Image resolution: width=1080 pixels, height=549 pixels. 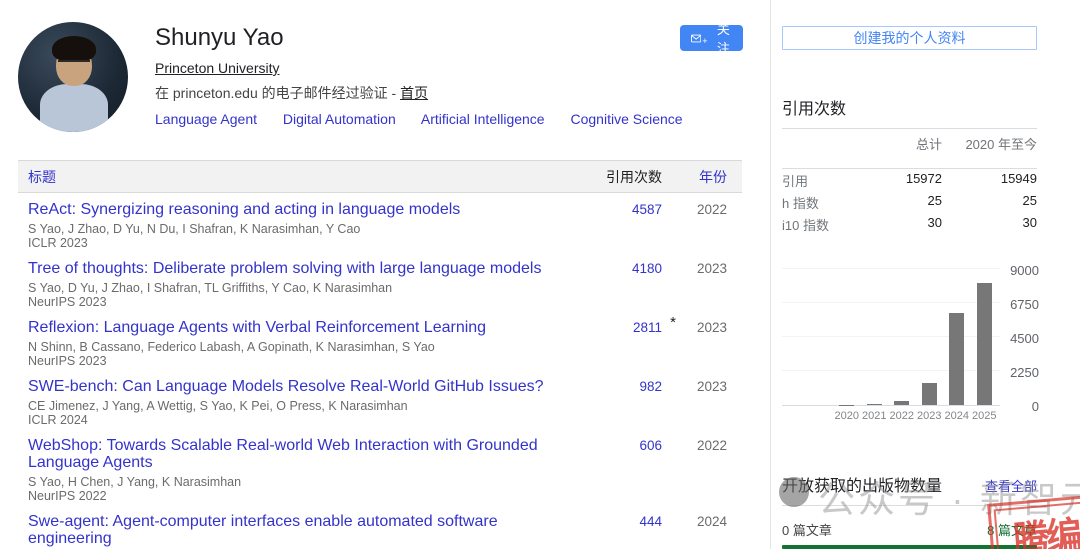 What do you see at coordinates (909, 202) in the screenshot?
I see `stat-row-h-index: h 指数 25 25` at bounding box center [909, 202].